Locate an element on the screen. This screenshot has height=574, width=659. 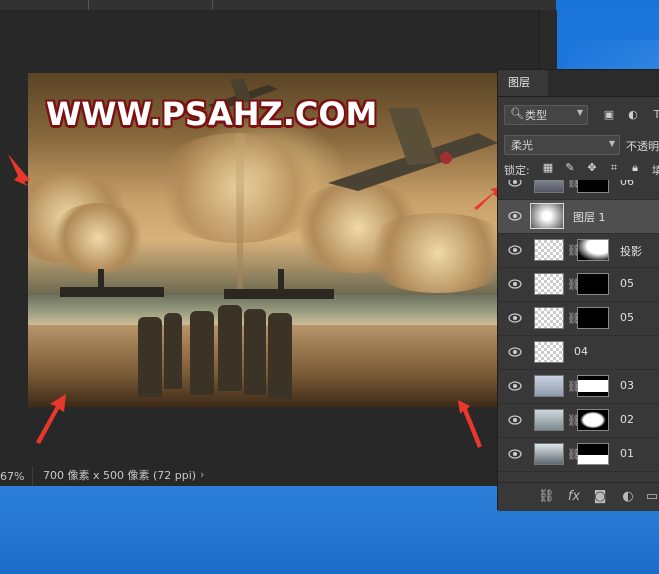
lock-all-icon: 🔒︎ is located at coordinates (635, 168).